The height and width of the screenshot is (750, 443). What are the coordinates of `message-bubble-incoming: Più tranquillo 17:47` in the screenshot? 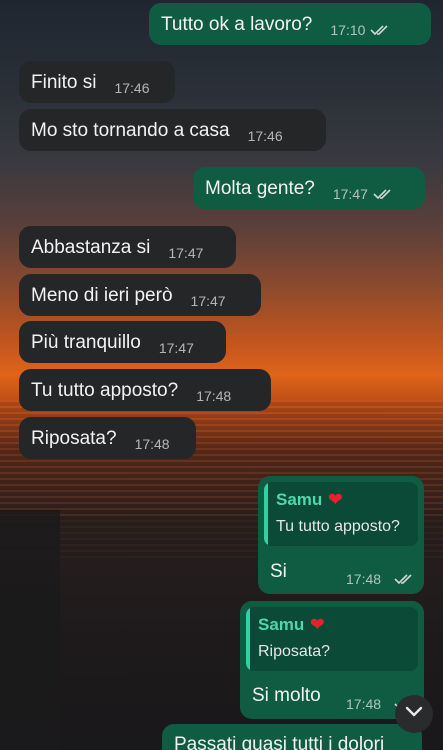 It's located at (122, 342).